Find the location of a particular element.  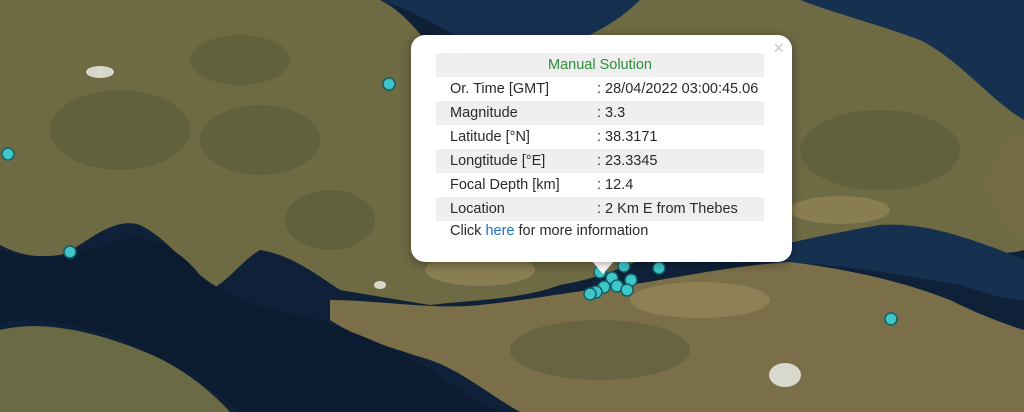

info-row-longitude: Longtitude [°E] : 23.3345 is located at coordinates (600, 161).